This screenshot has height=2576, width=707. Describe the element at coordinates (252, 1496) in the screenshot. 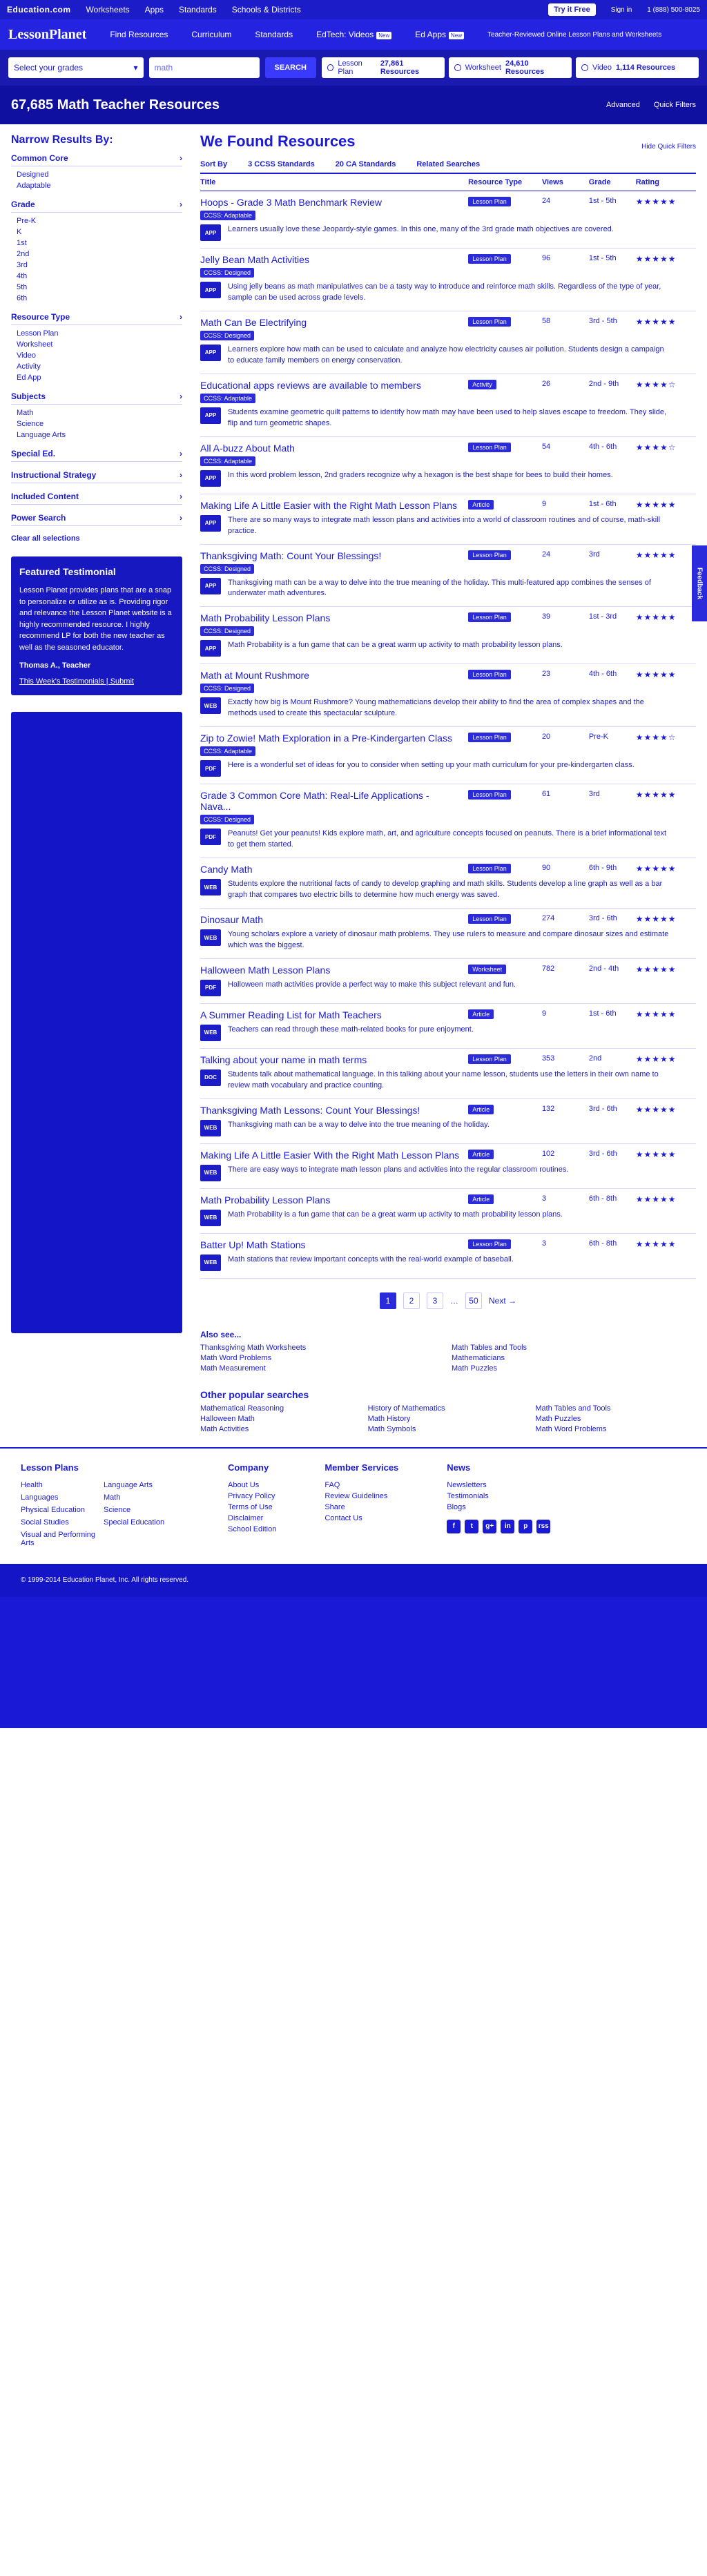

I see `footer-link: Privacy Policy` at that location.